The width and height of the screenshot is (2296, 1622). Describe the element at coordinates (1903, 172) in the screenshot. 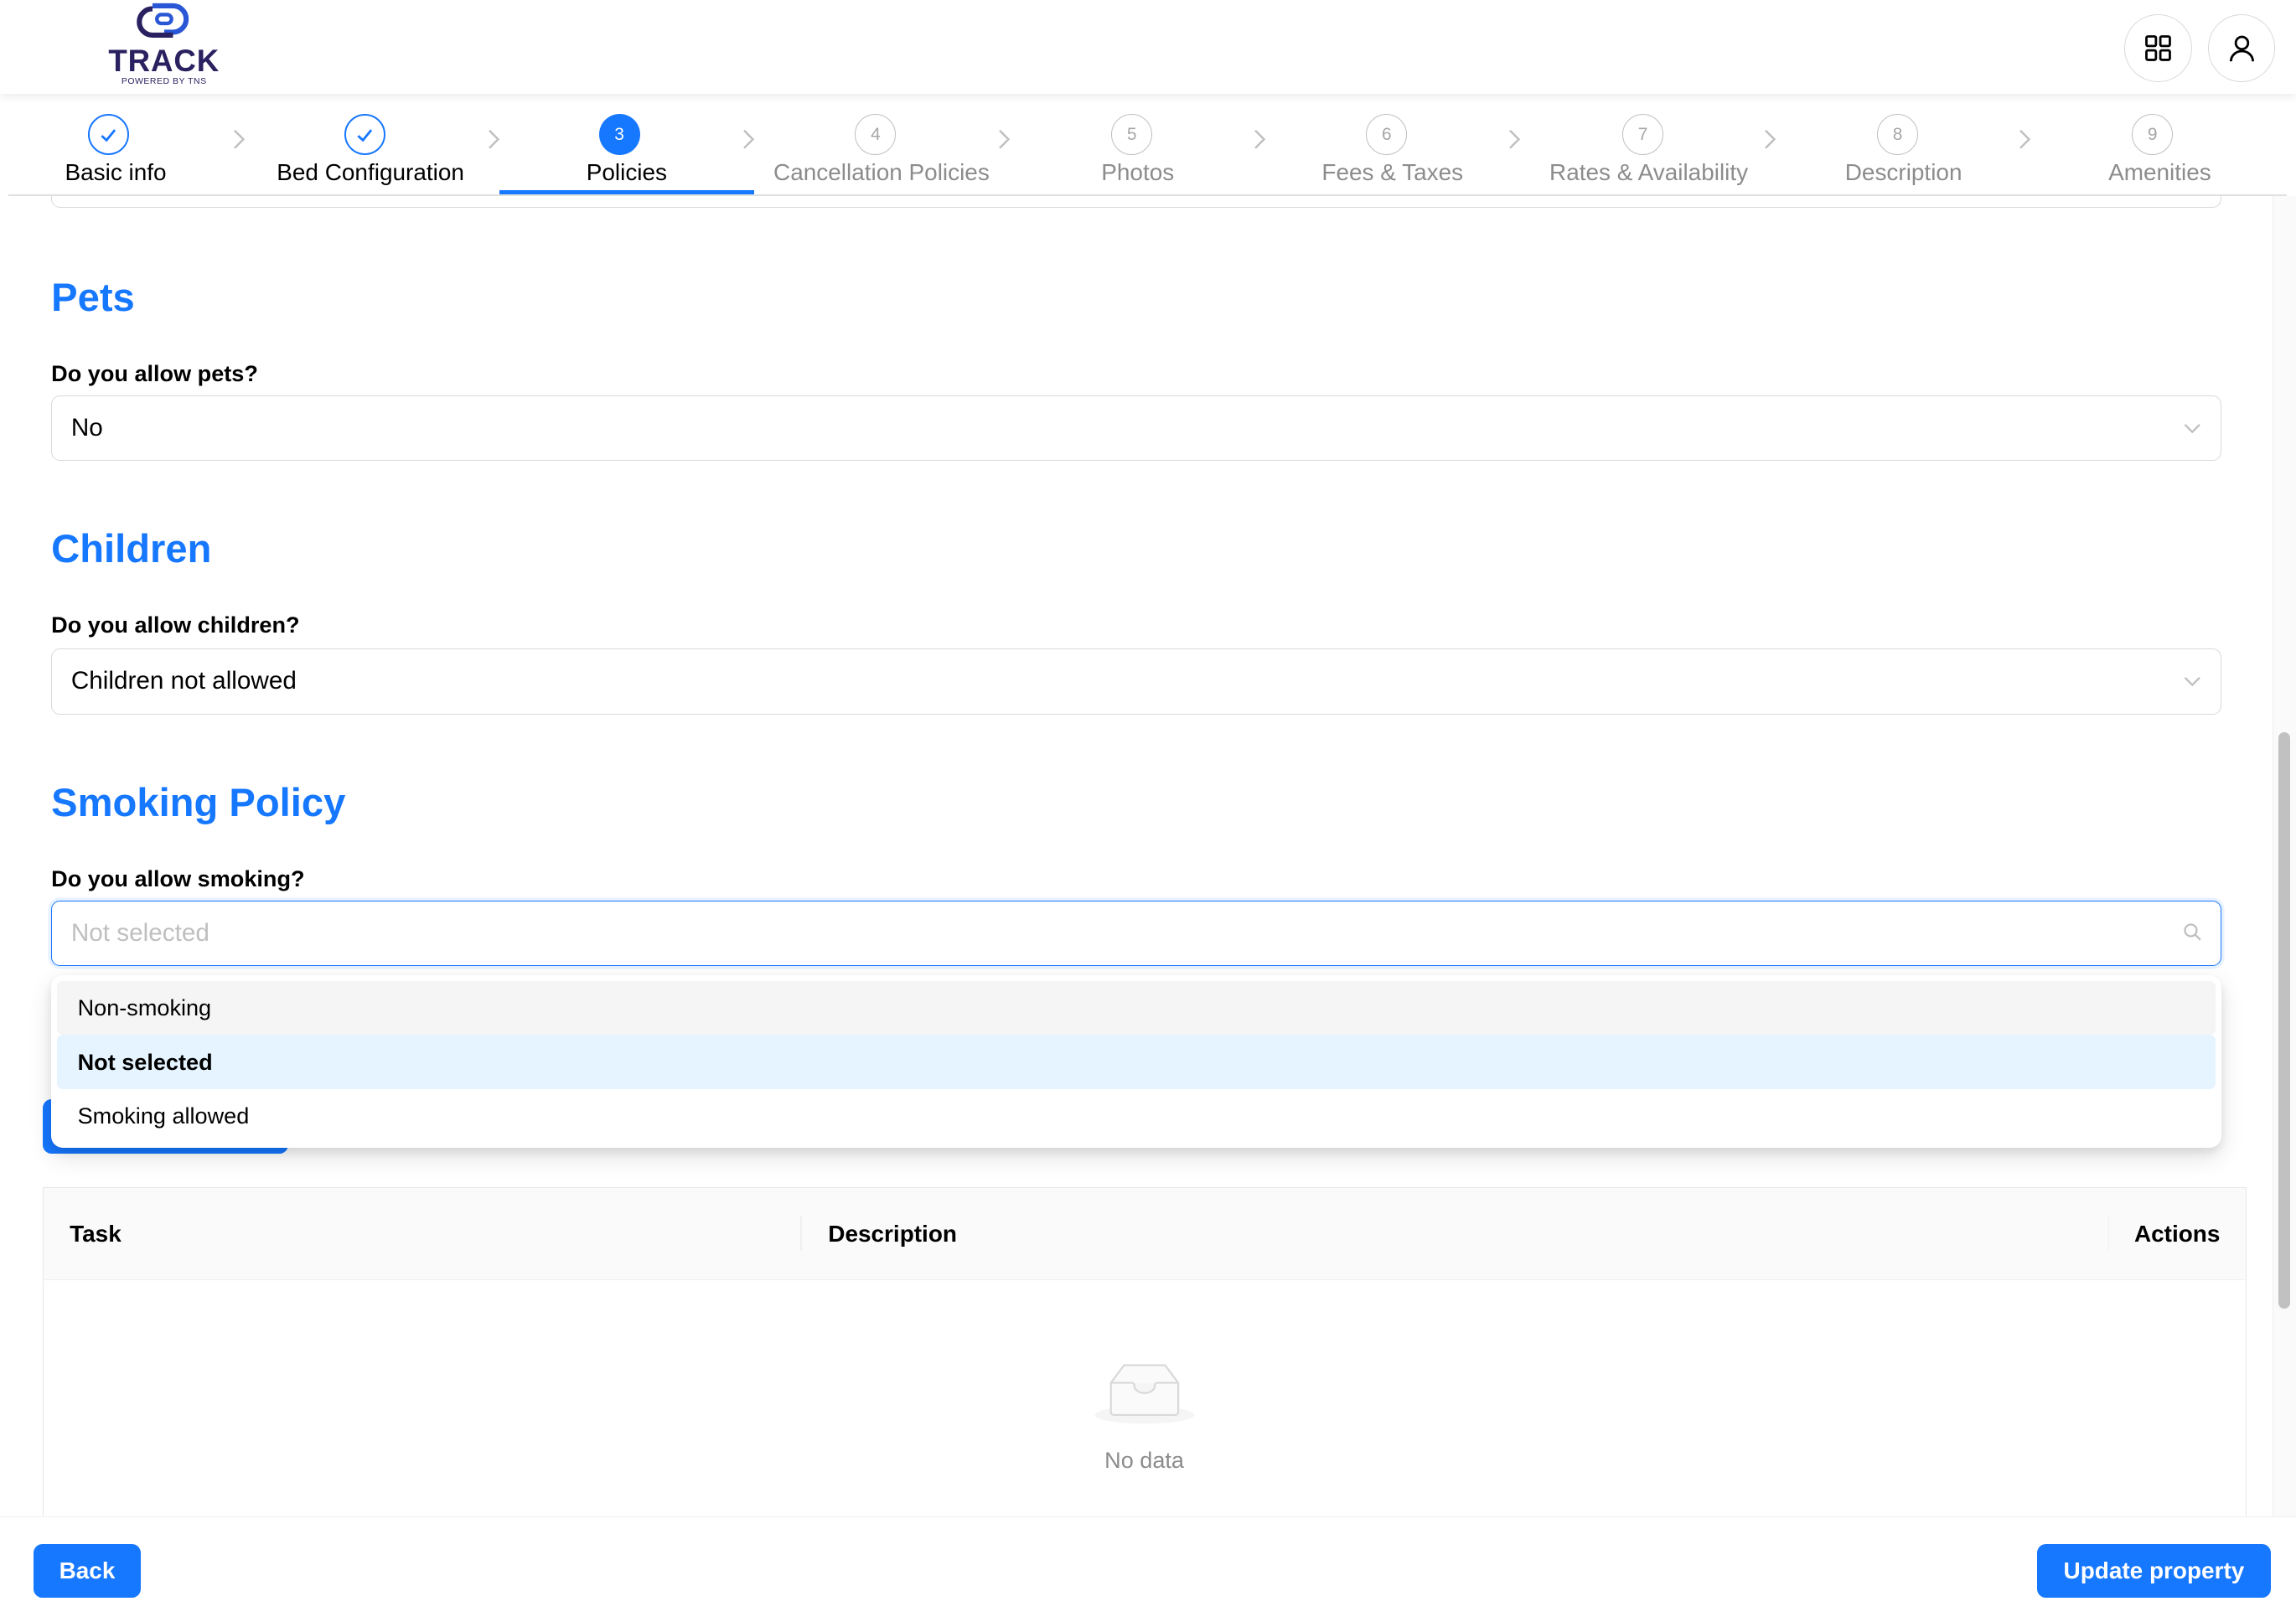

I see `step-label: Description` at that location.